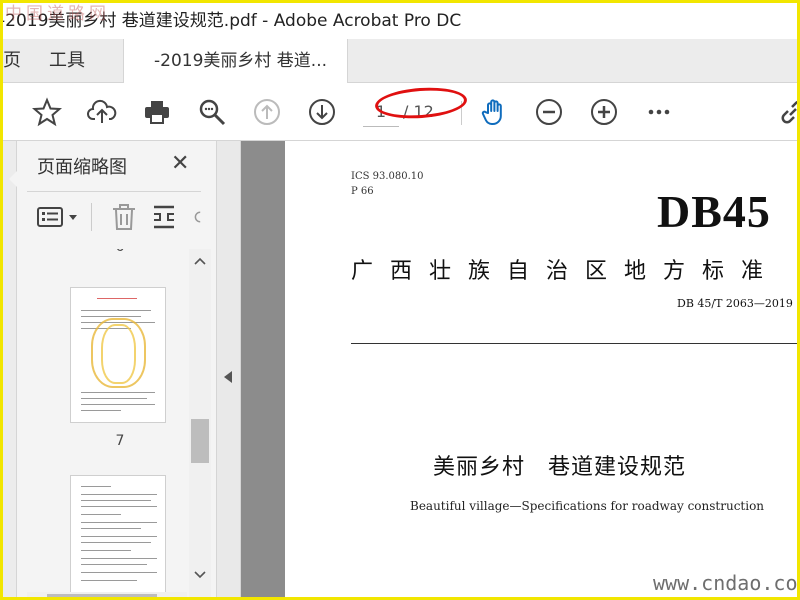 The image size is (800, 600). I want to click on hand-tool-icon, so click(495, 112).